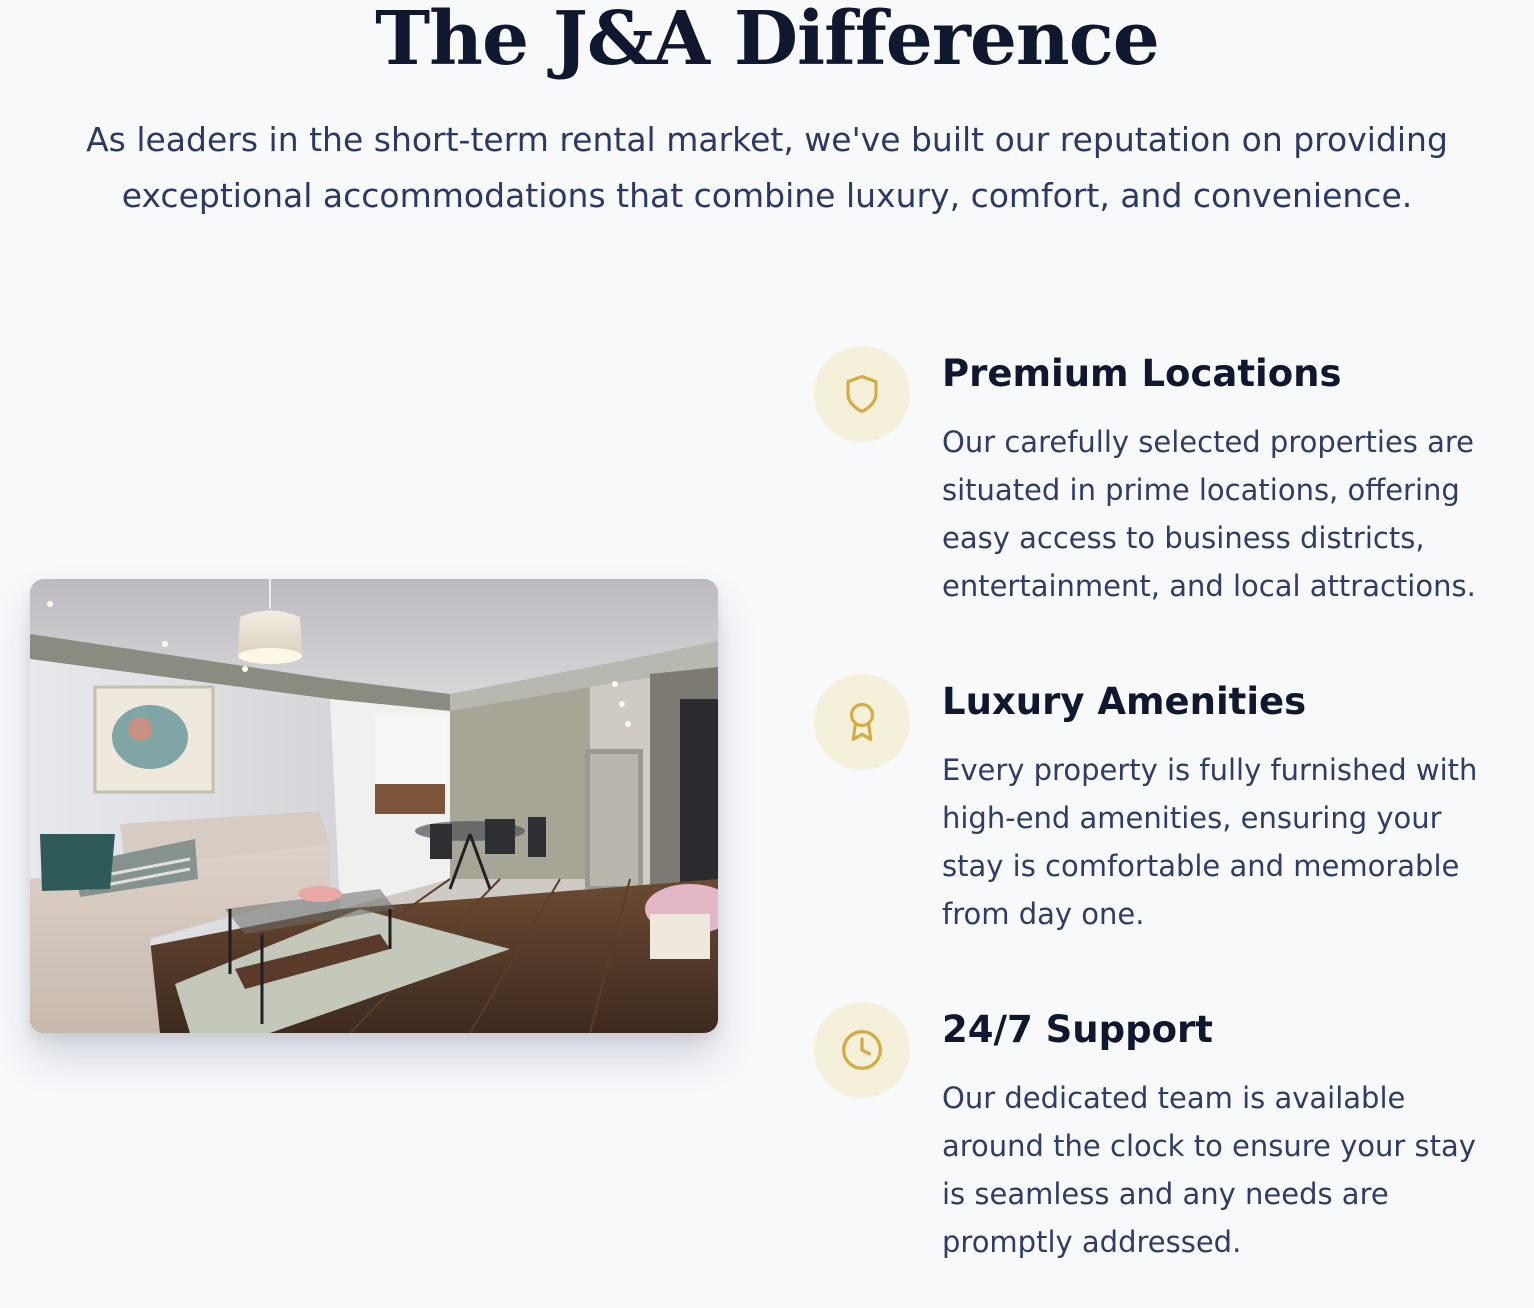  Describe the element at coordinates (862, 722) in the screenshot. I see `award-icon` at that location.